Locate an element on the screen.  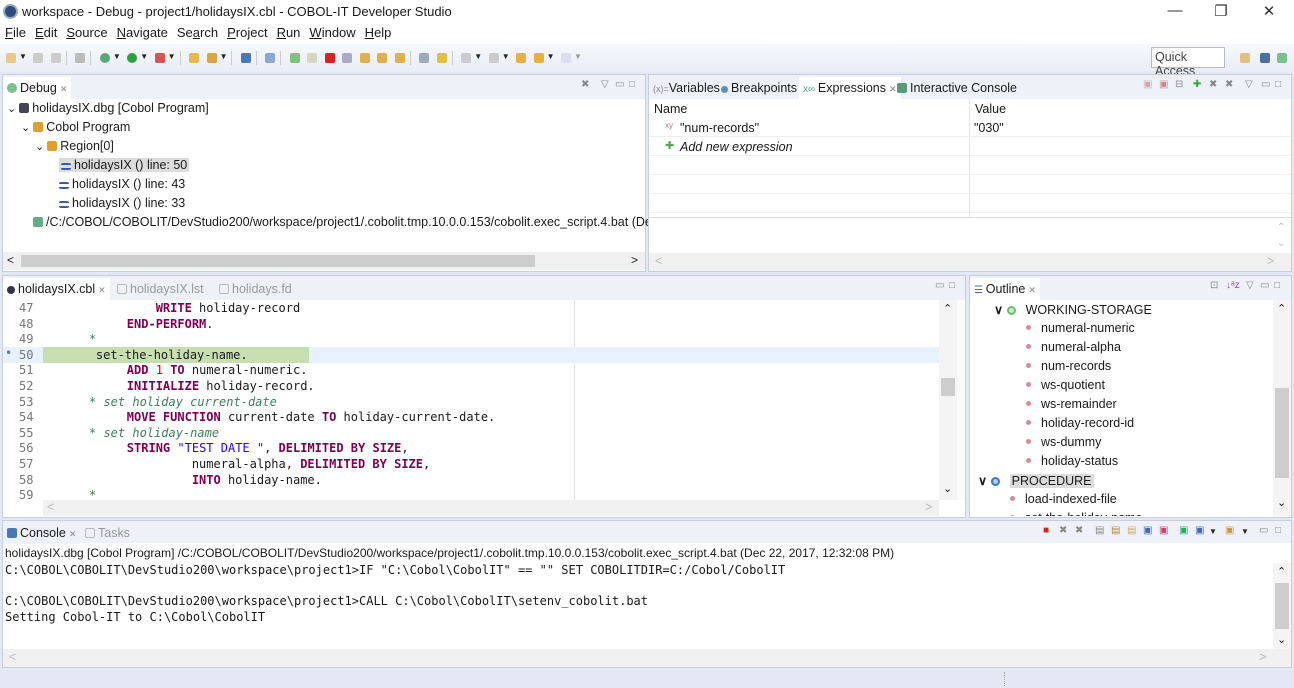
terminal-icon is located at coordinates (245, 58).